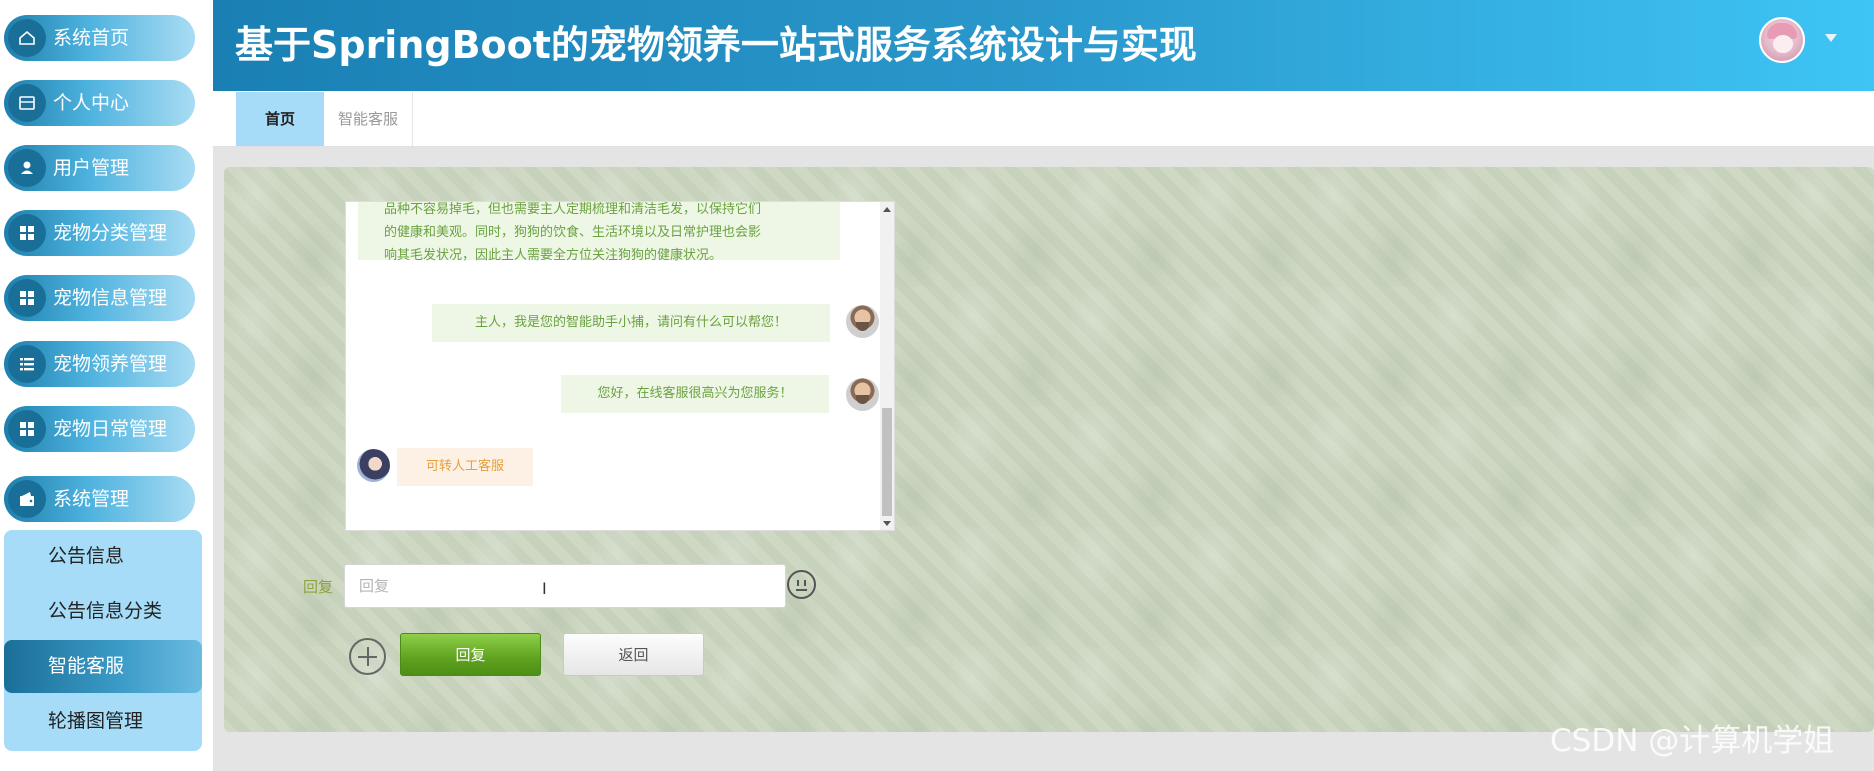 The height and width of the screenshot is (771, 1874). I want to click on emoji-mouth, so click(801, 590).